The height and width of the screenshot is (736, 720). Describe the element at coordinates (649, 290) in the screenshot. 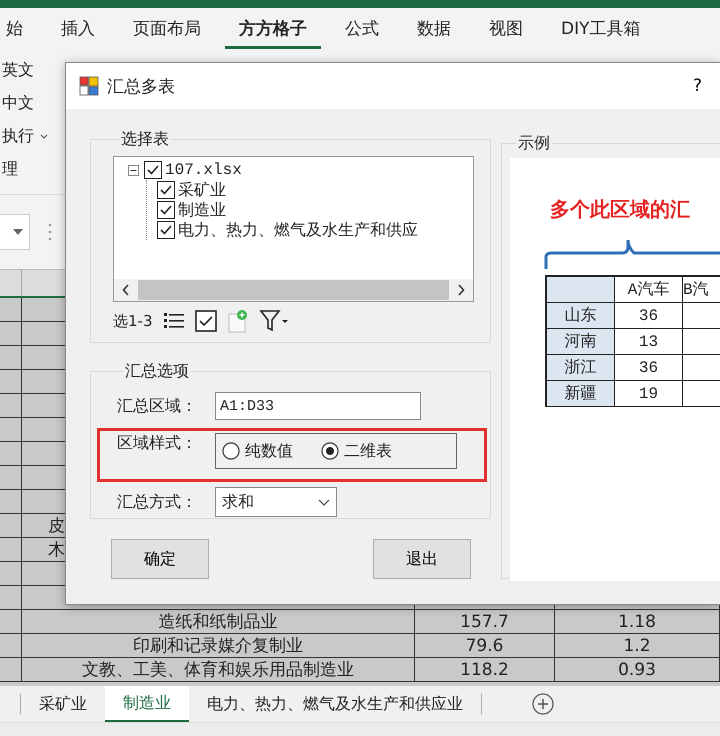

I see `table-header: A汽车` at that location.